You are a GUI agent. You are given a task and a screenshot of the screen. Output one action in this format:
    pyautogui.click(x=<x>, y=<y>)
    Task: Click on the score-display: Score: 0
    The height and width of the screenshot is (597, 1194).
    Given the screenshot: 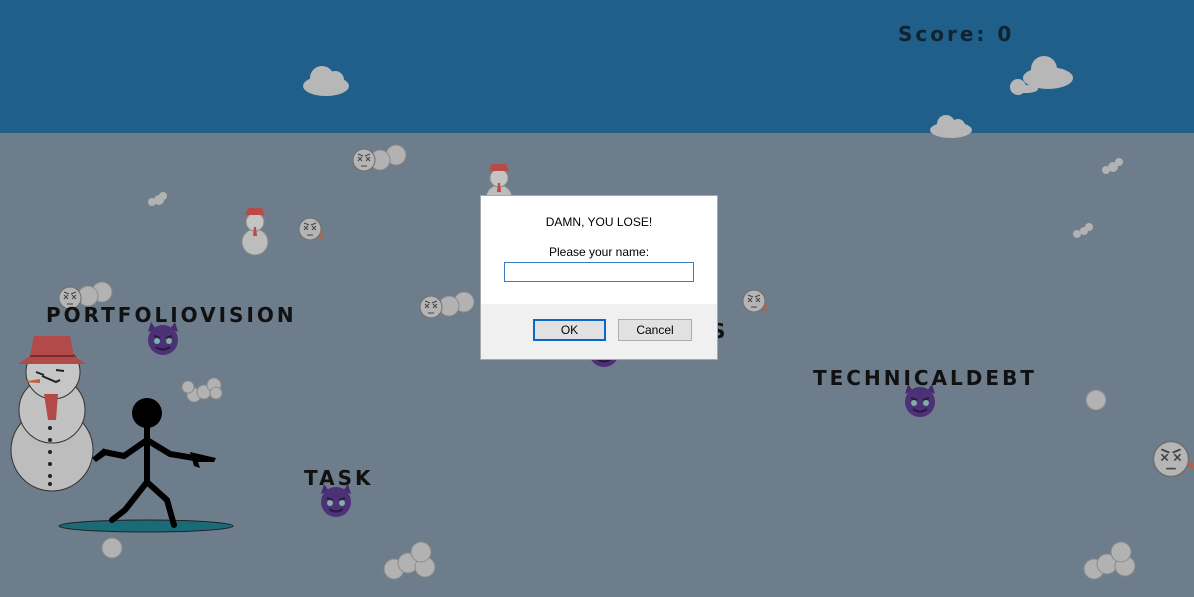 What is the action you would take?
    pyautogui.click(x=956, y=34)
    